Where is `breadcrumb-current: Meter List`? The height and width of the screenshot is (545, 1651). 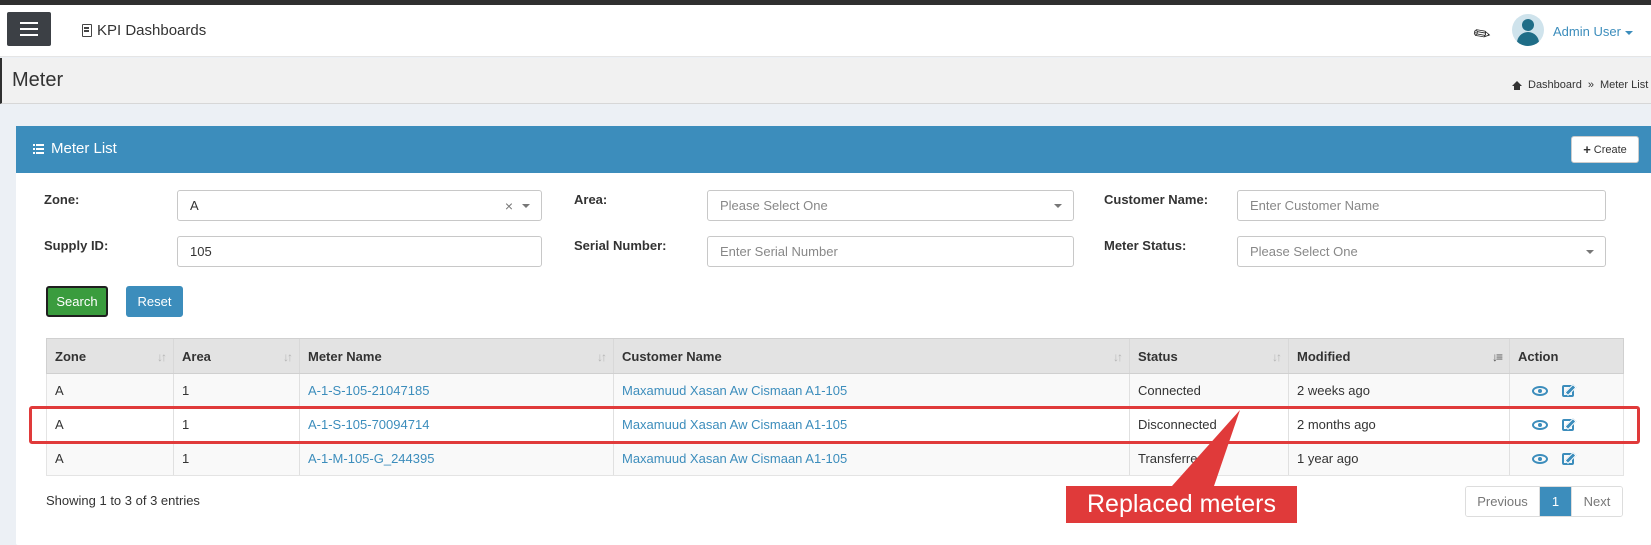 breadcrumb-current: Meter List is located at coordinates (1624, 85).